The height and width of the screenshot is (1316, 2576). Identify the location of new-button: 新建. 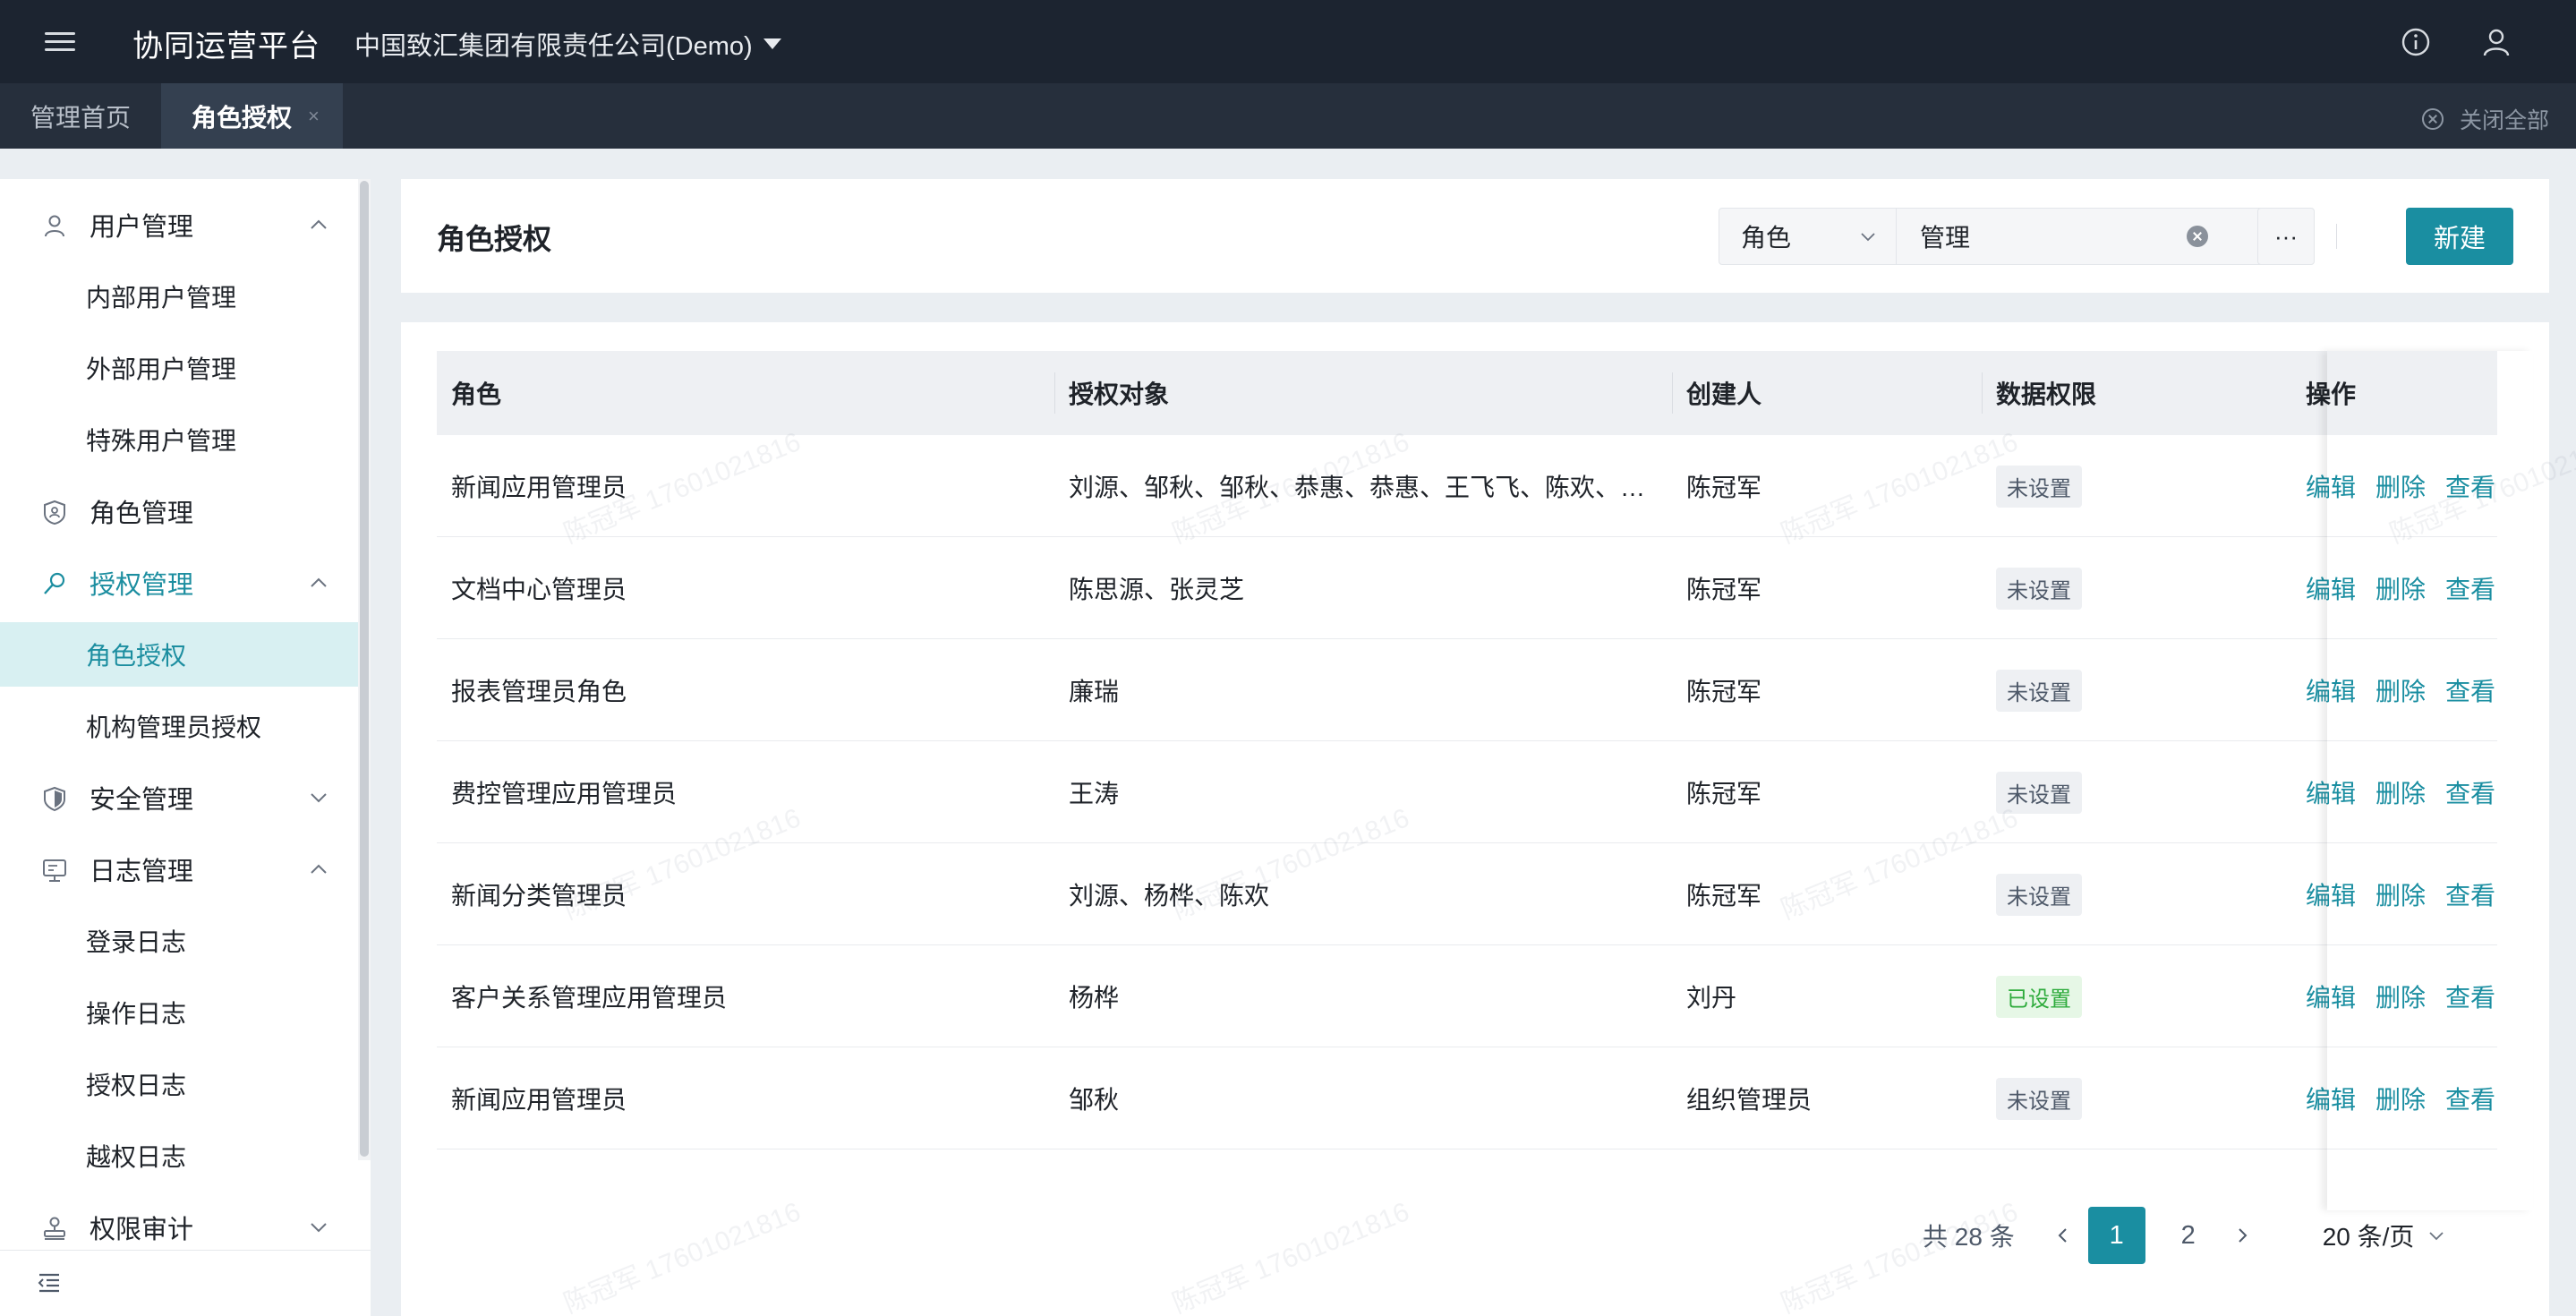
(2459, 236).